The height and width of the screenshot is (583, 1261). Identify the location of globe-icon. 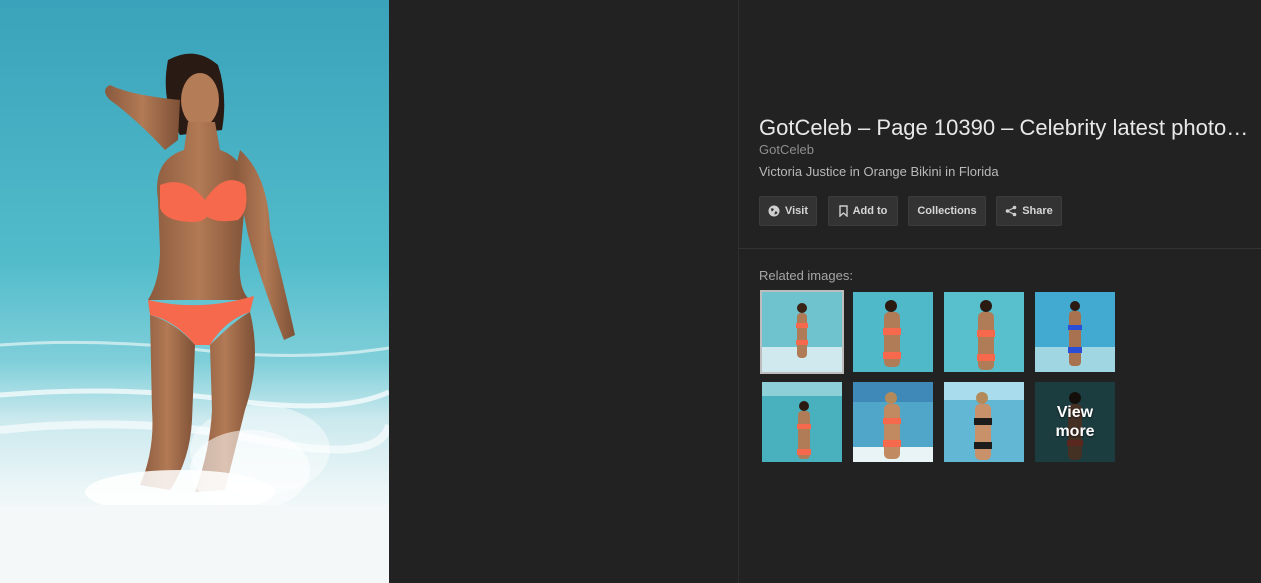
(774, 211).